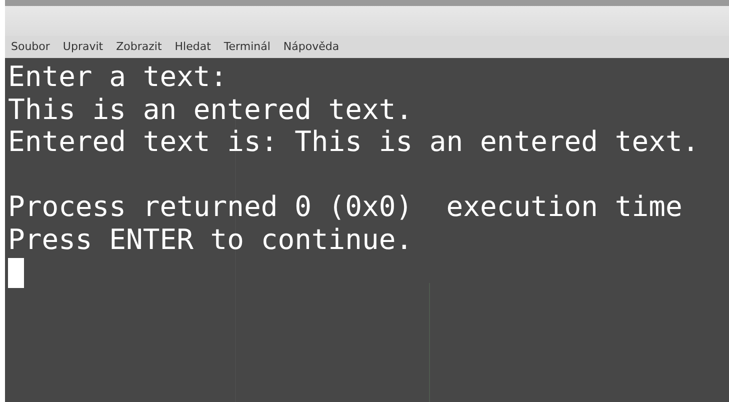  I want to click on menu-item: Nápověda, so click(311, 47).